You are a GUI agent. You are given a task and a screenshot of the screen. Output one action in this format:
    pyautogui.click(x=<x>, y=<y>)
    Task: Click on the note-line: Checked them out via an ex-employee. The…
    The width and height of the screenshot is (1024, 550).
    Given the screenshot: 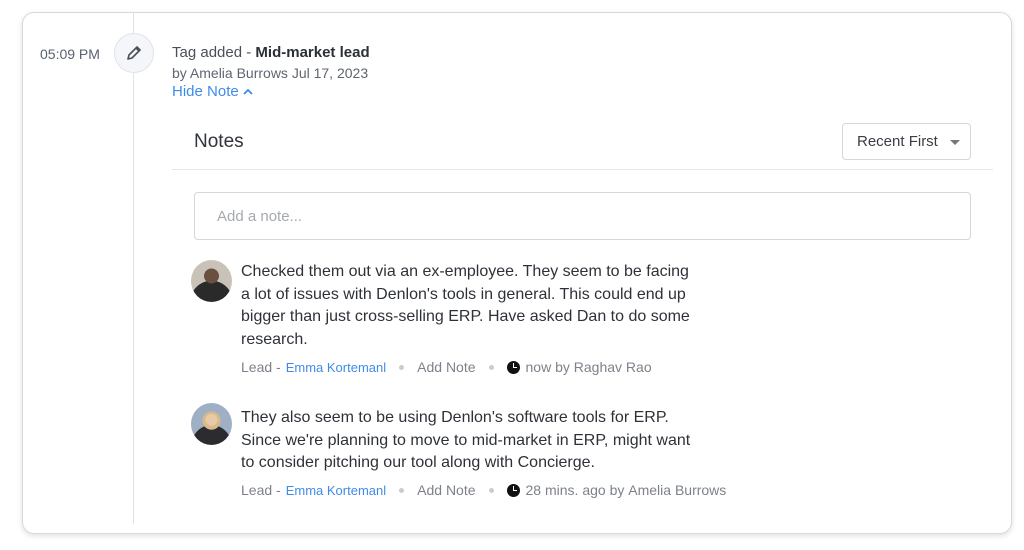 What is the action you would take?
    pyautogui.click(x=465, y=271)
    